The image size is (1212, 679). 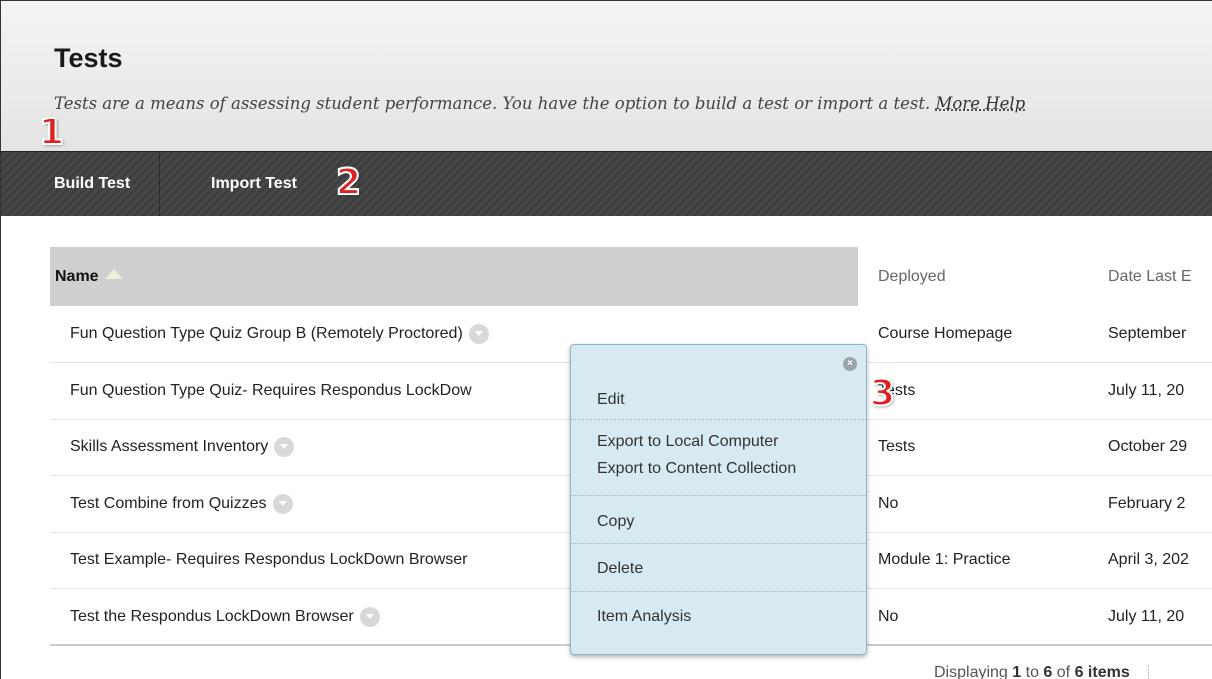 What do you see at coordinates (77, 276) in the screenshot?
I see `column-header-label: Name` at bounding box center [77, 276].